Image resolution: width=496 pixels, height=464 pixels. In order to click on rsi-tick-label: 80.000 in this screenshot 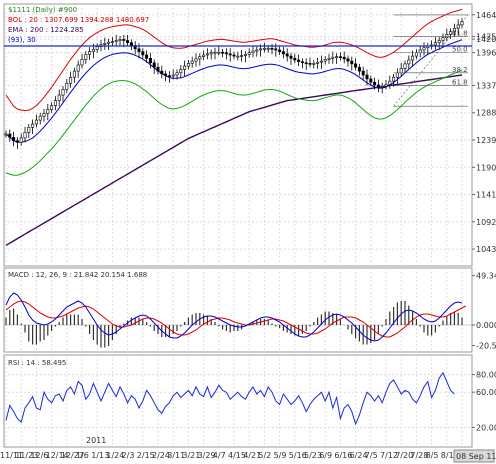, I will do `click(486, 375)`.